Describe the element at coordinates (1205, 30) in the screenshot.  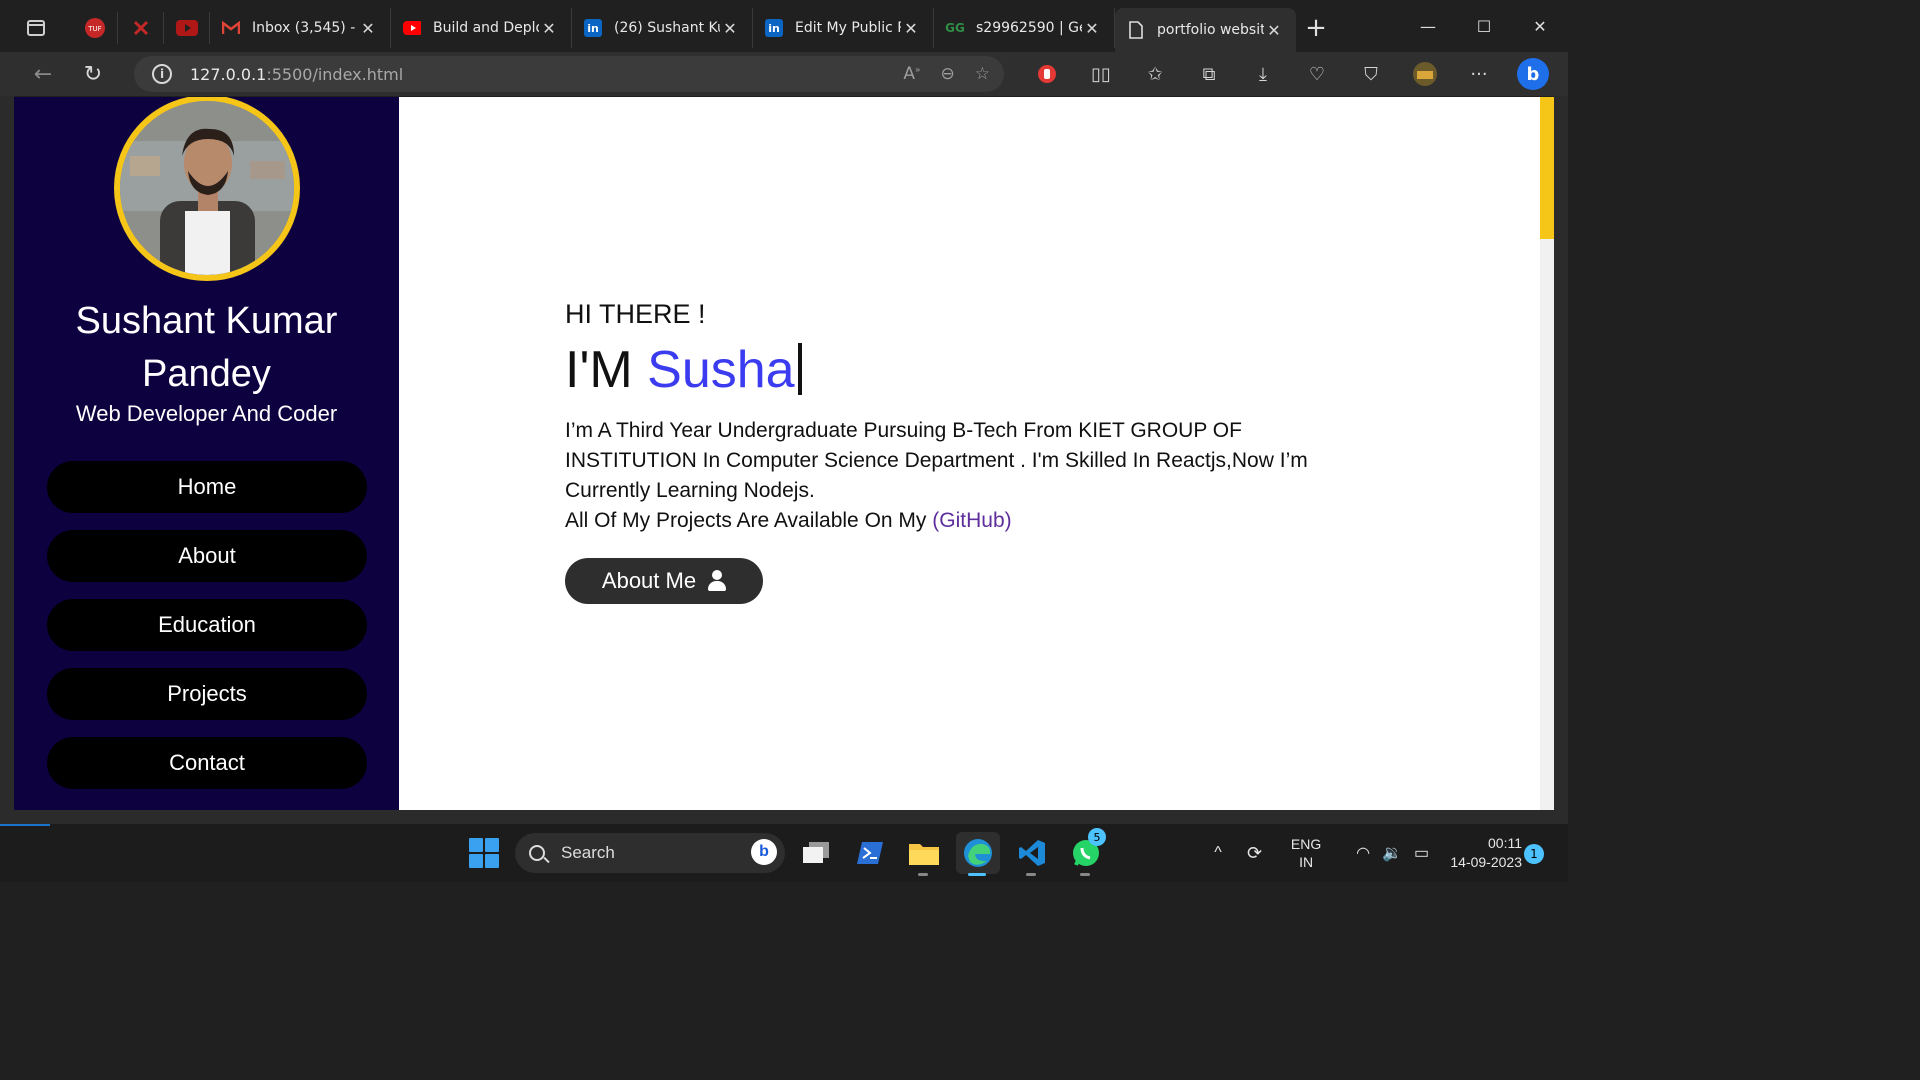
I see `tab-portfolio-active: portfolio websit ✕` at that location.